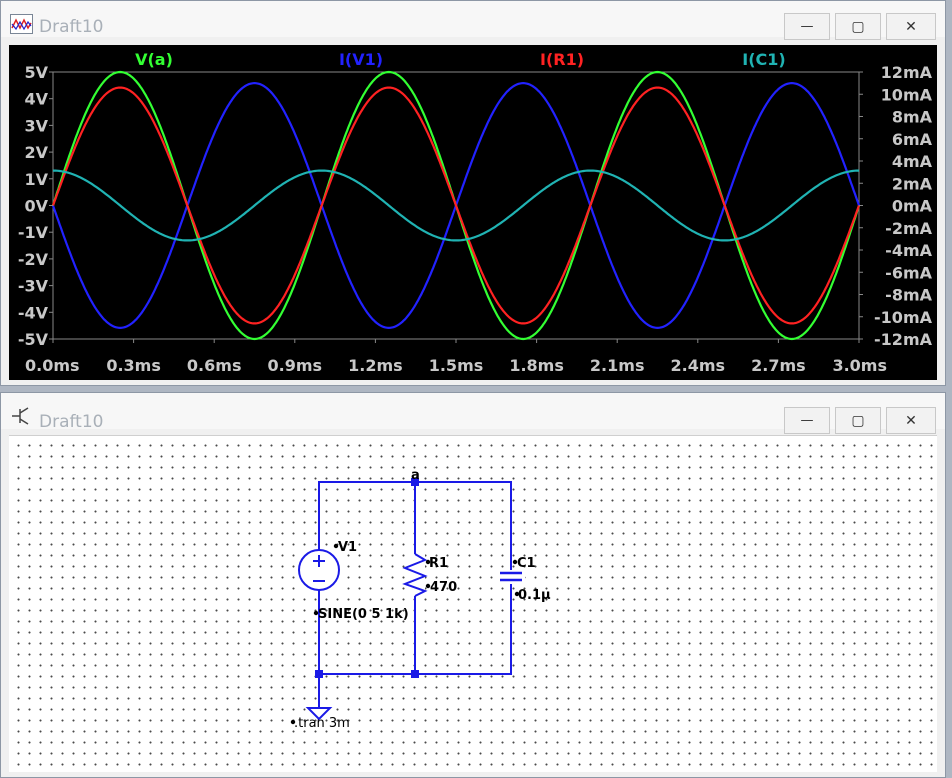 The width and height of the screenshot is (952, 778). What do you see at coordinates (361, 59) in the screenshot?
I see `legend-label: I(V1)` at bounding box center [361, 59].